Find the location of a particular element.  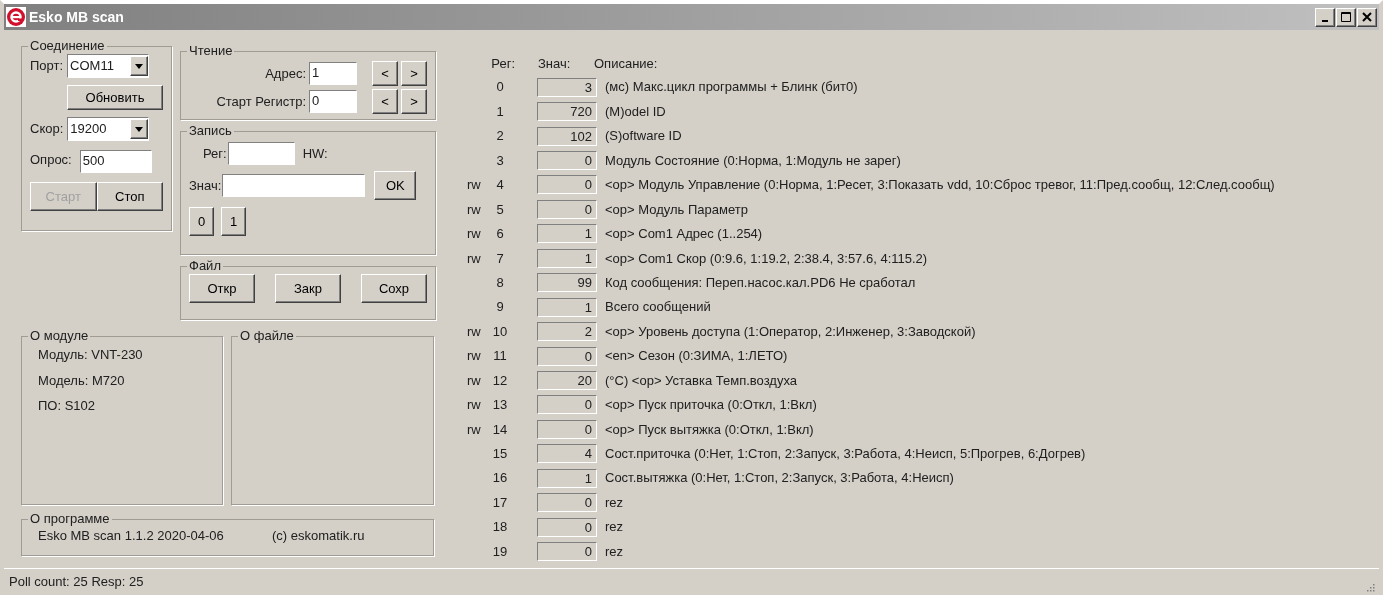

field-label: Рег: is located at coordinates (215, 153).